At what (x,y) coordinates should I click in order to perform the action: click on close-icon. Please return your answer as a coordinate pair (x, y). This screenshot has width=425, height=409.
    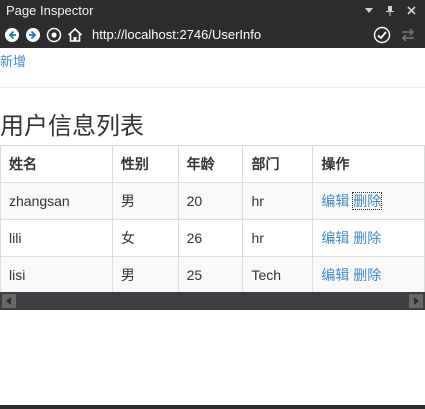
    Looking at the image, I should click on (411, 11).